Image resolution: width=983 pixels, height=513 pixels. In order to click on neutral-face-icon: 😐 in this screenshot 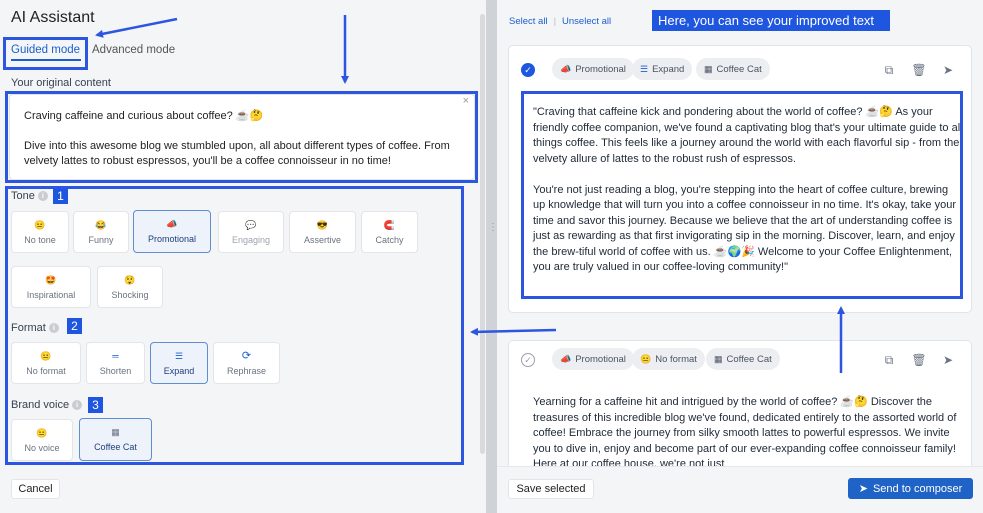, I will do `click(646, 358)`.